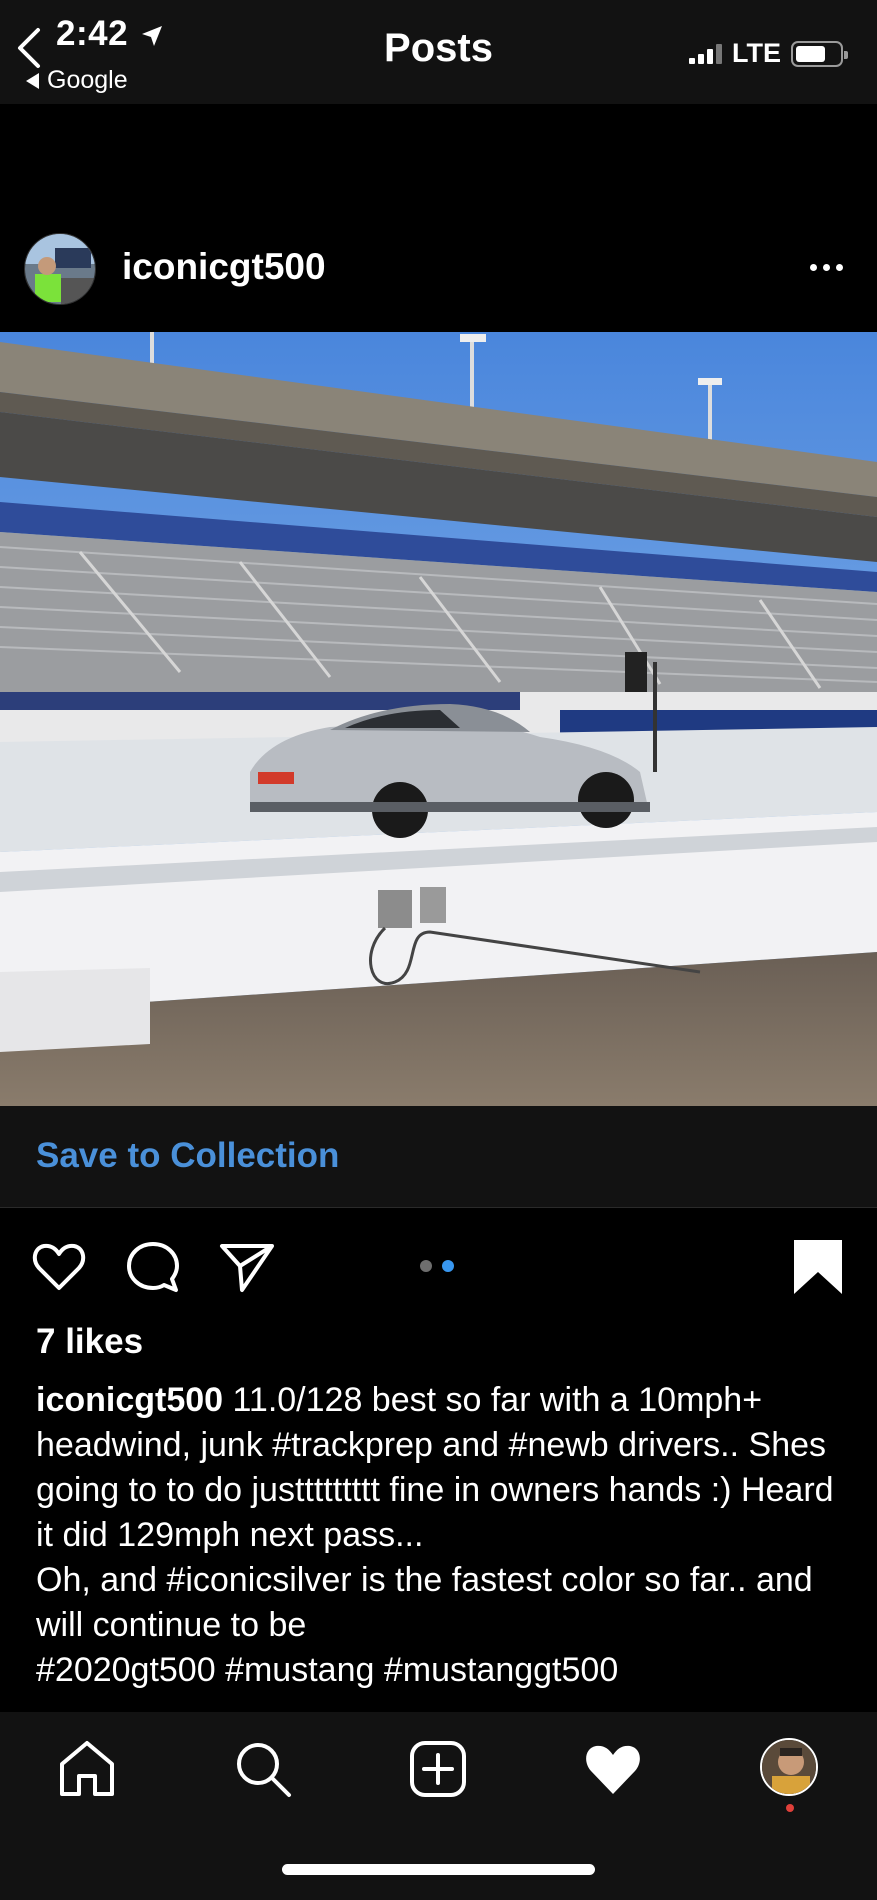  Describe the element at coordinates (87, 1769) in the screenshot. I see `home-icon` at that location.